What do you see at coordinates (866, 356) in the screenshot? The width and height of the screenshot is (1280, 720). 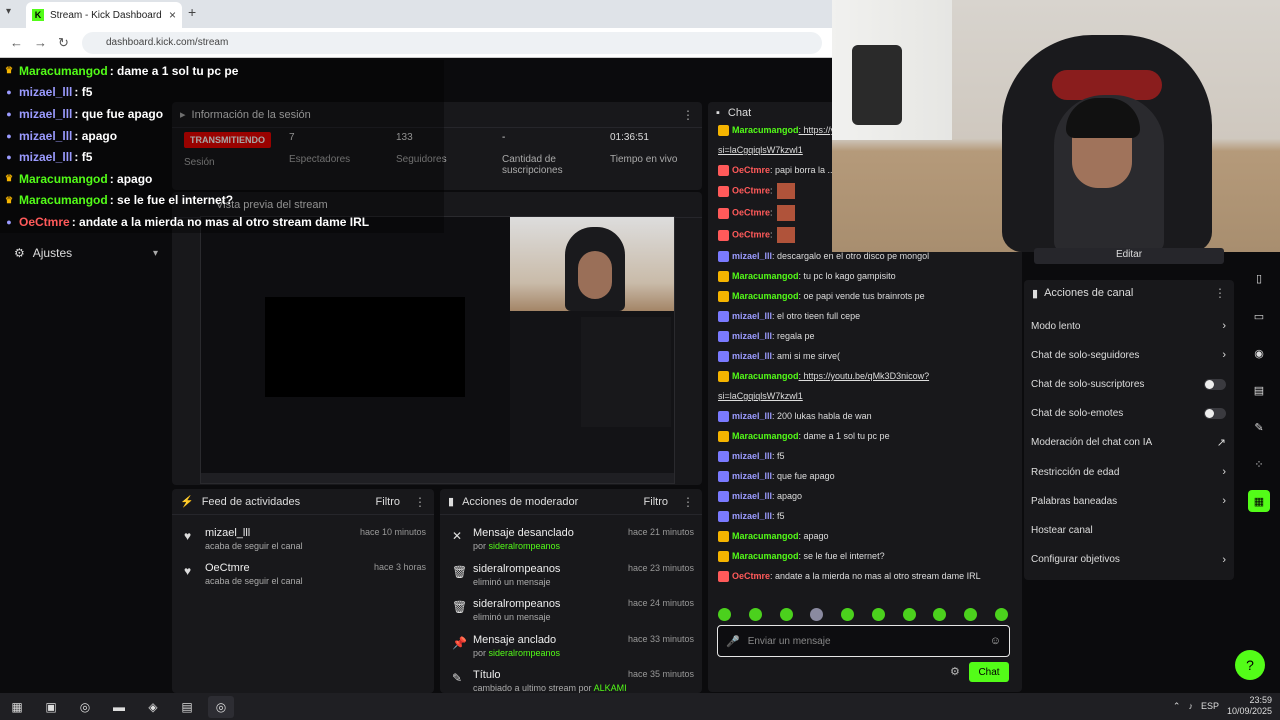 I see `chat-message: mizael_lll: ami si me sirve(` at bounding box center [866, 356].